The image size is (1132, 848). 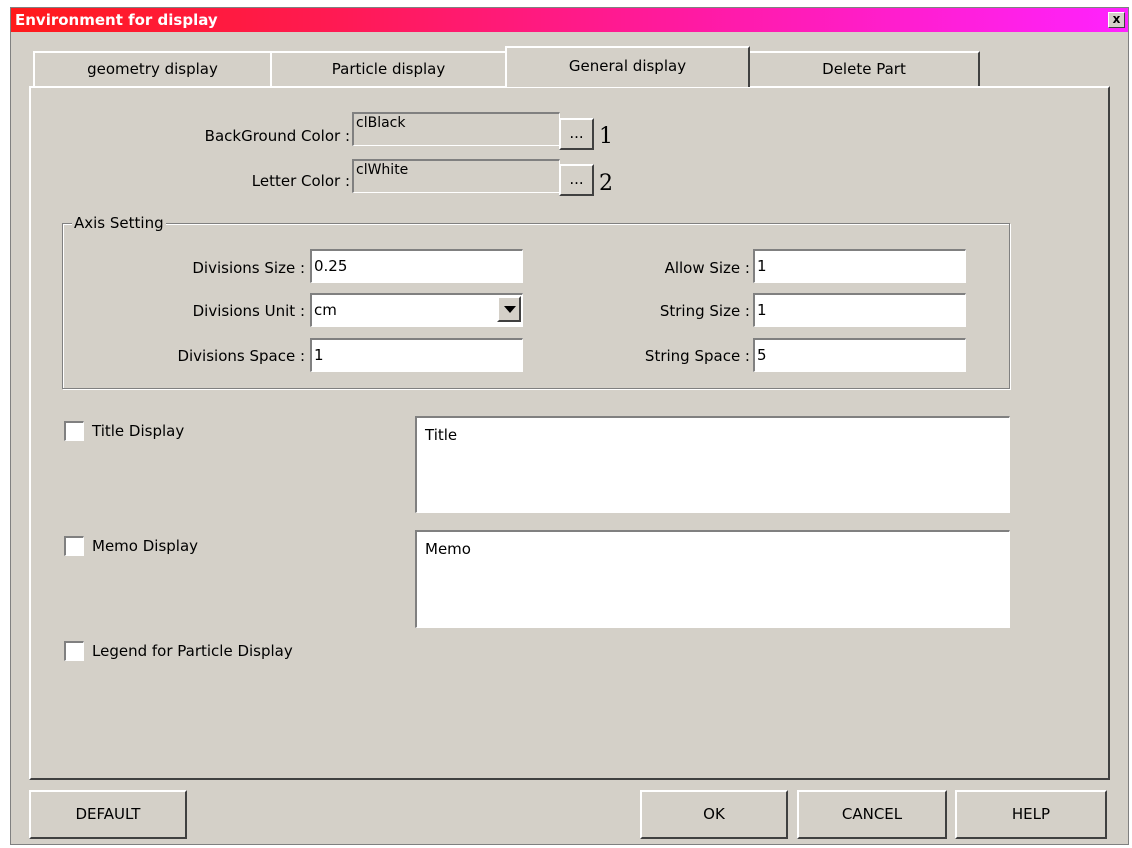 I want to click on divisions-space-label: Divisions Space :, so click(x=241, y=356).